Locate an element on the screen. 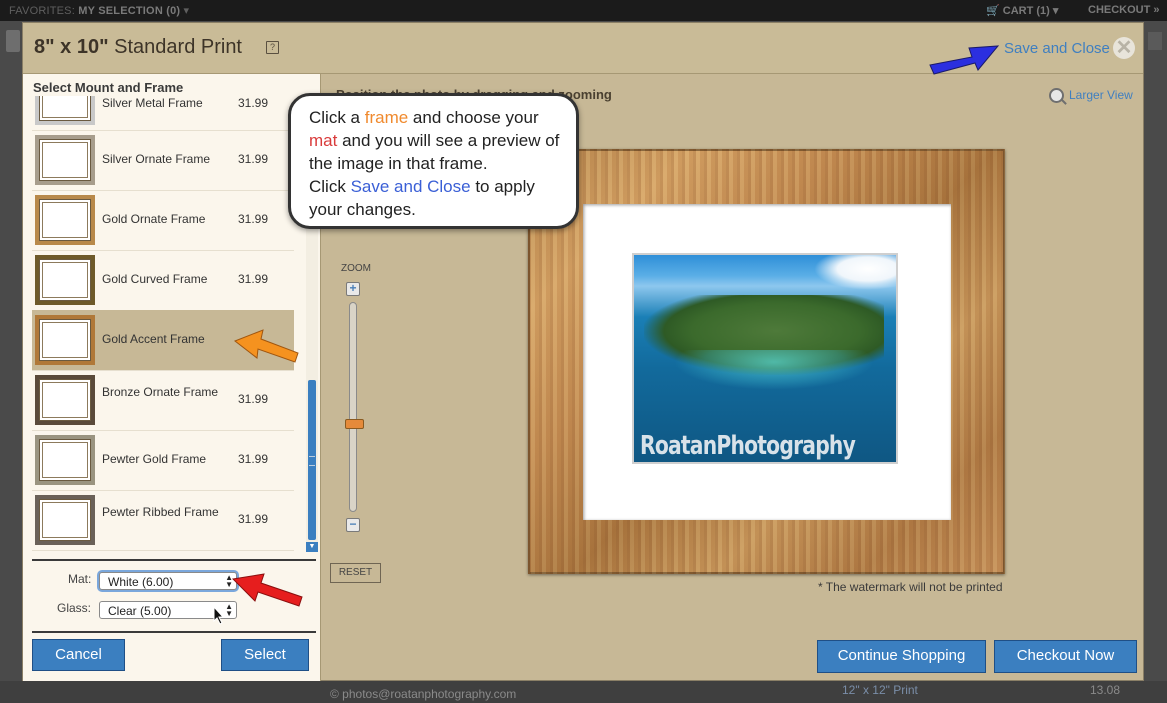 Image resolution: width=1167 pixels, height=703 pixels. favorites-label: FAVORITES: is located at coordinates (42, 11).